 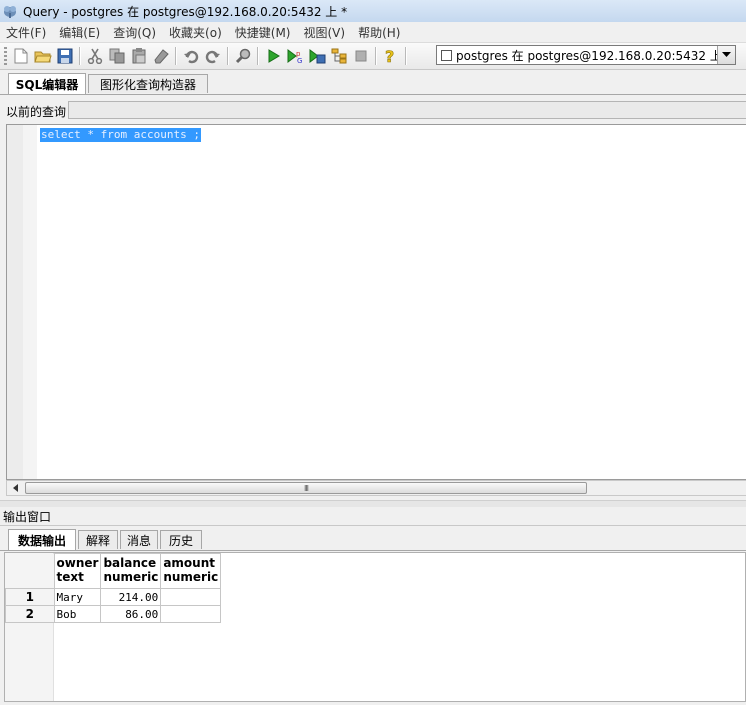 What do you see at coordinates (131, 597) in the screenshot?
I see `cell-balance: 214.00` at bounding box center [131, 597].